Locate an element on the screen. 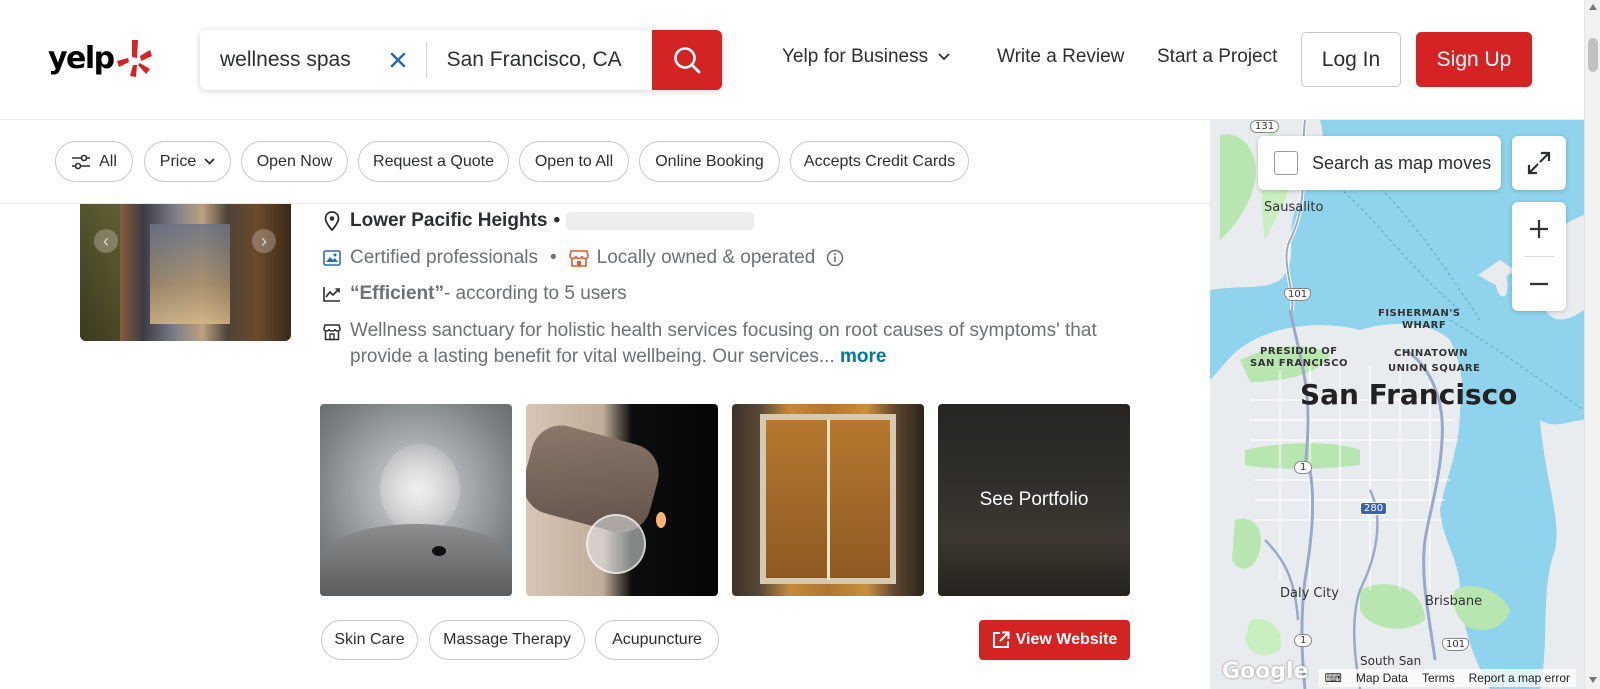  more-link: more is located at coordinates (863, 356).